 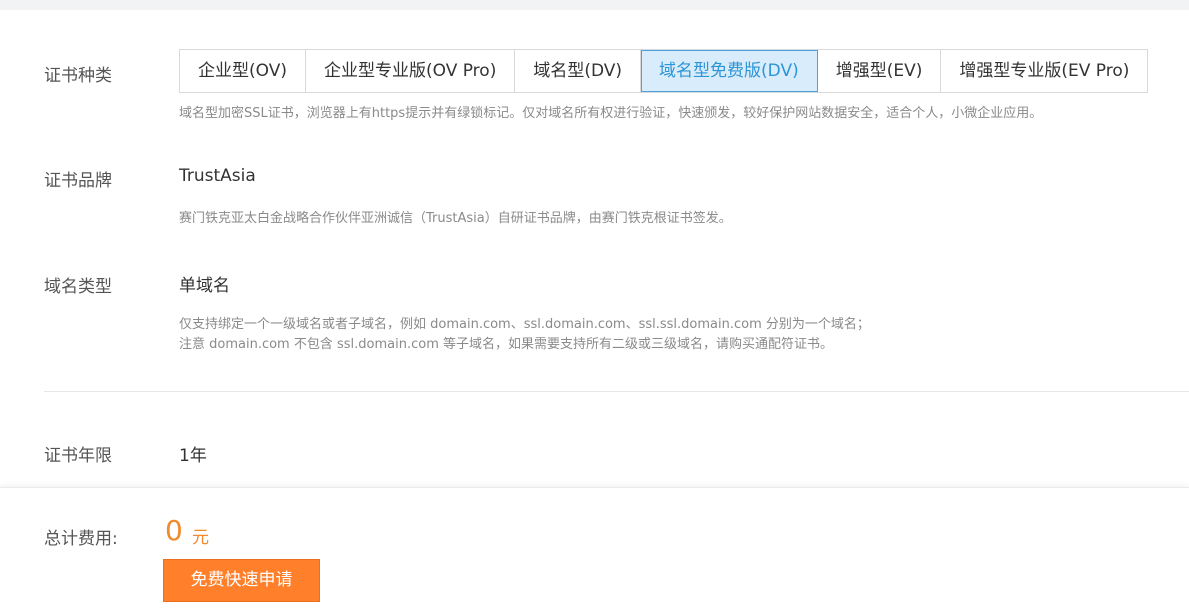 What do you see at coordinates (78, 76) in the screenshot?
I see `cert-type-label: 证书种类` at bounding box center [78, 76].